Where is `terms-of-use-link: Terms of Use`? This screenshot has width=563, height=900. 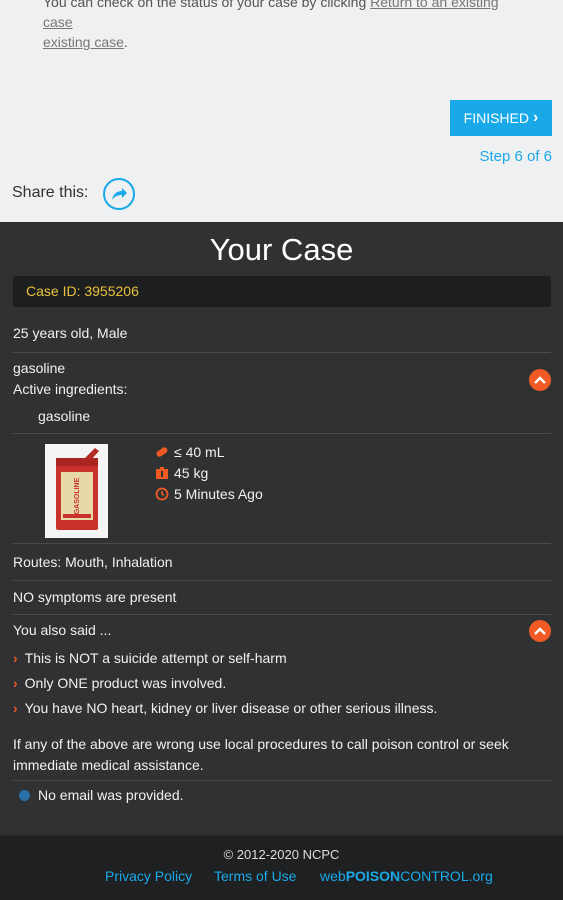
terms-of-use-link: Terms of Use is located at coordinates (255, 876).